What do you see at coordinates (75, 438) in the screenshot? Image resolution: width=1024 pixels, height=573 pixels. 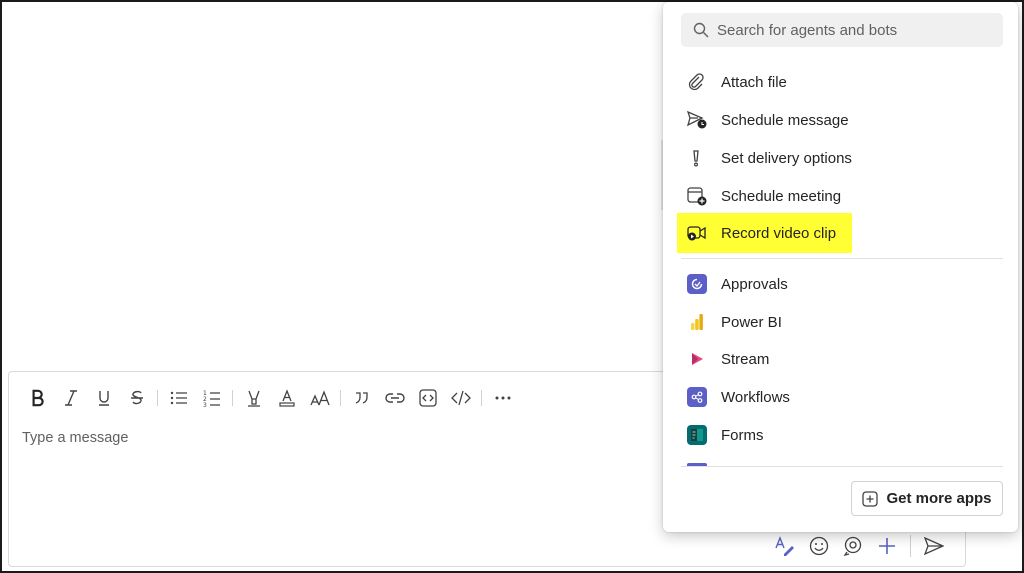 I see `message-input: Type a message` at bounding box center [75, 438].